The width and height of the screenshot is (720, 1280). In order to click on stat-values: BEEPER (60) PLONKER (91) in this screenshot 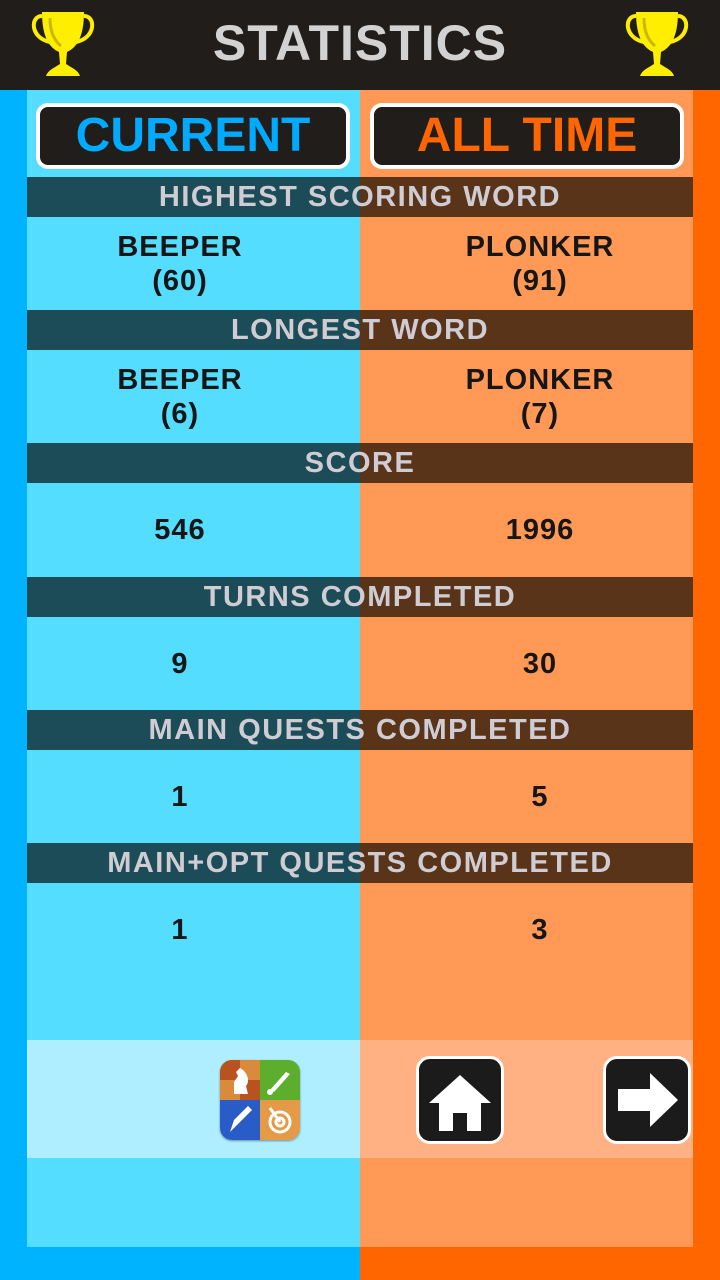, I will do `click(360, 263)`.